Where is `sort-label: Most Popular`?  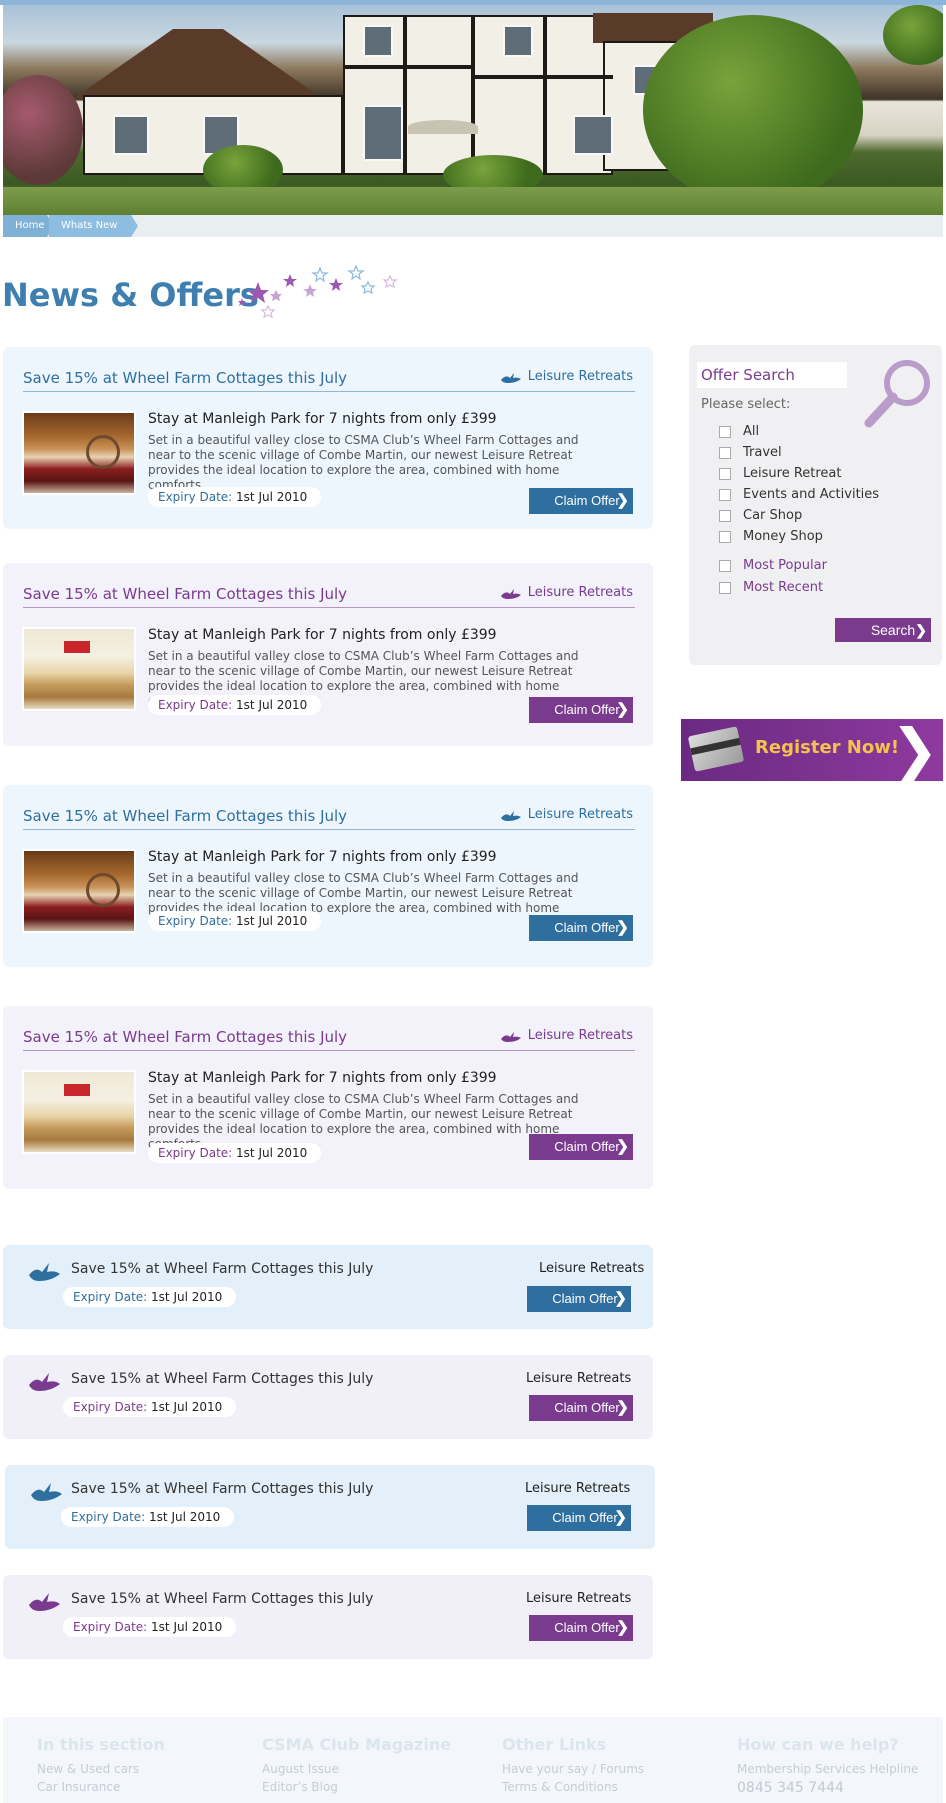 sort-label: Most Popular is located at coordinates (785, 565).